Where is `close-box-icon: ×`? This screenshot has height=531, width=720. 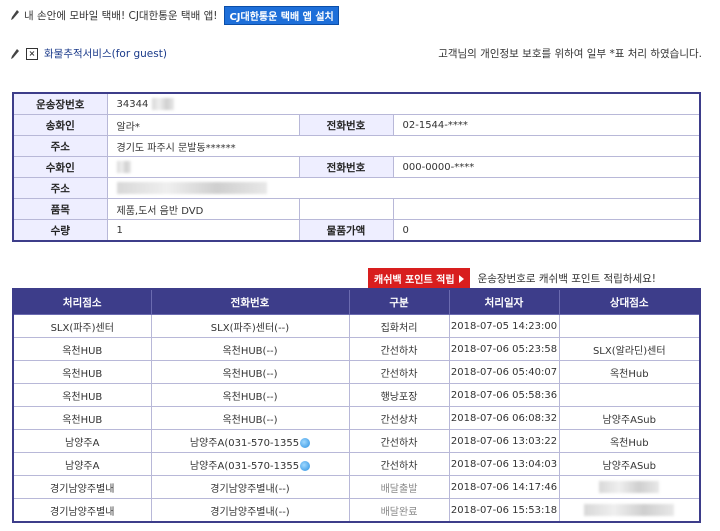 close-box-icon: × is located at coordinates (32, 53).